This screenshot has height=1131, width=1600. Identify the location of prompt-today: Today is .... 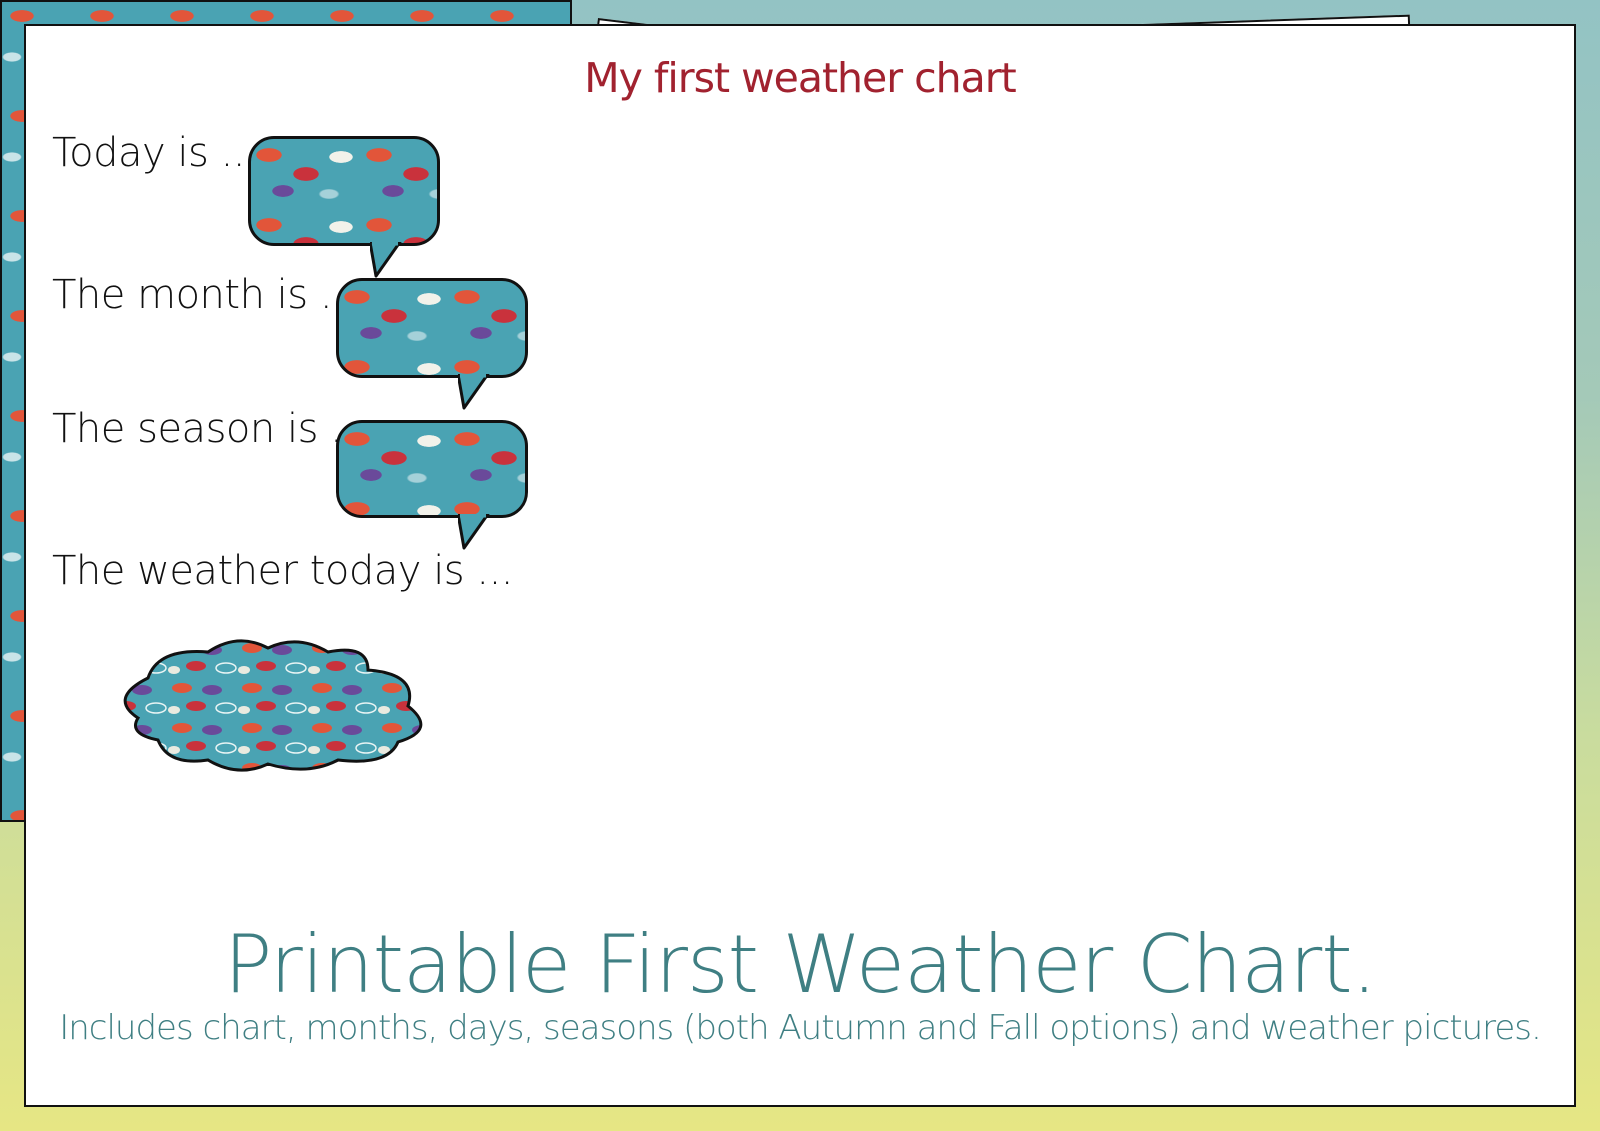
(155, 153).